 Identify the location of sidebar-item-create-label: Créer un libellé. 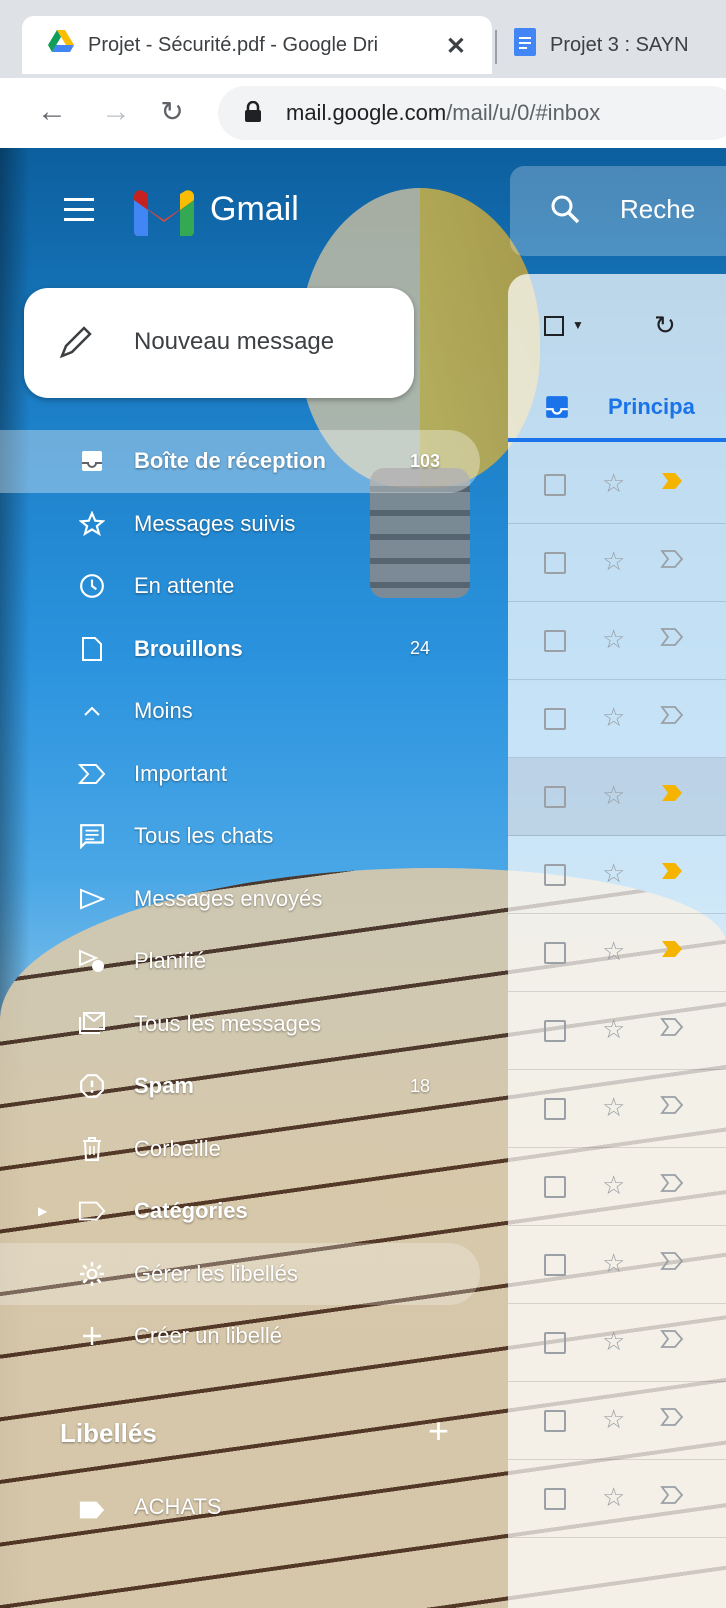
(240, 1336).